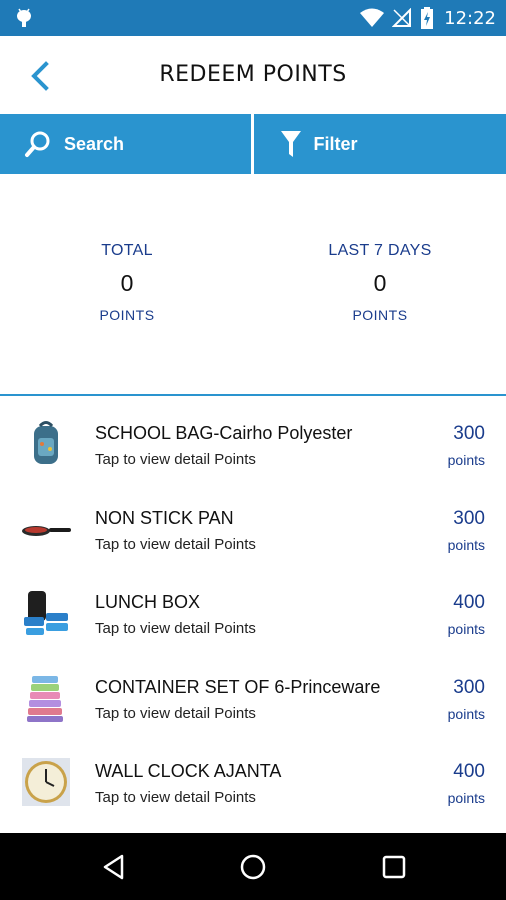 This screenshot has width=506, height=900. I want to click on total-points-stat: TOTAL 0 POINTS, so click(127, 282).